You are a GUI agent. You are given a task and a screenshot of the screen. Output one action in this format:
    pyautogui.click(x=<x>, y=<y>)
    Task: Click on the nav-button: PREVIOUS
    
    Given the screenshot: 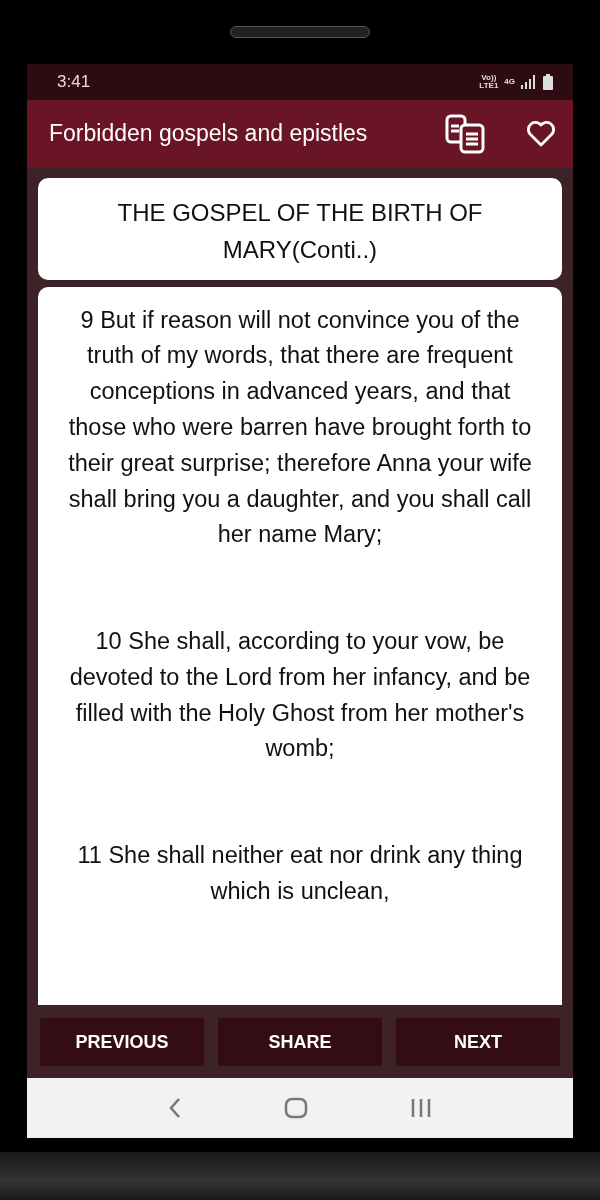 What is the action you would take?
    pyautogui.click(x=122, y=1042)
    